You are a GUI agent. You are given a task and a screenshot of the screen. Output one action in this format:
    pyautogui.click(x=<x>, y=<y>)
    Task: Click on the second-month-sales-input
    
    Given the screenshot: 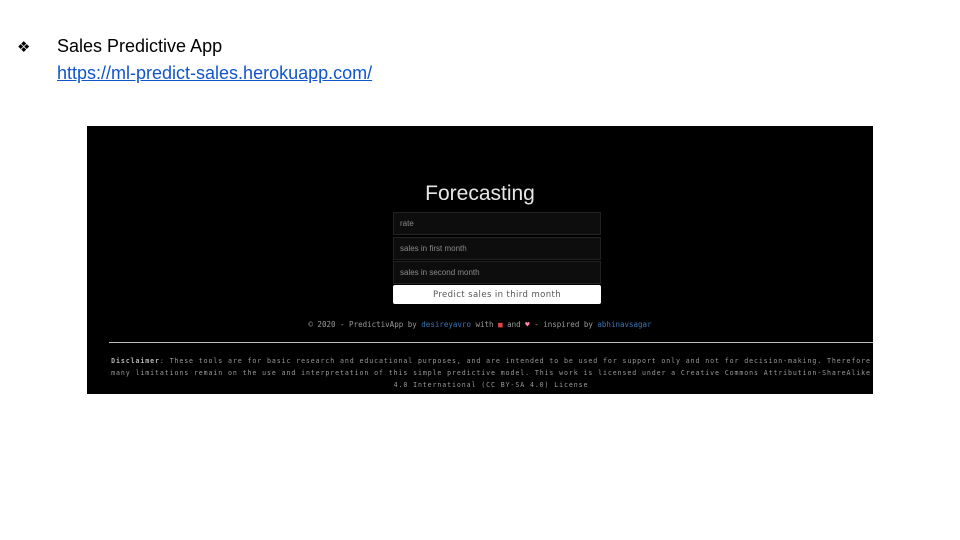 What is the action you would take?
    pyautogui.click(x=497, y=272)
    